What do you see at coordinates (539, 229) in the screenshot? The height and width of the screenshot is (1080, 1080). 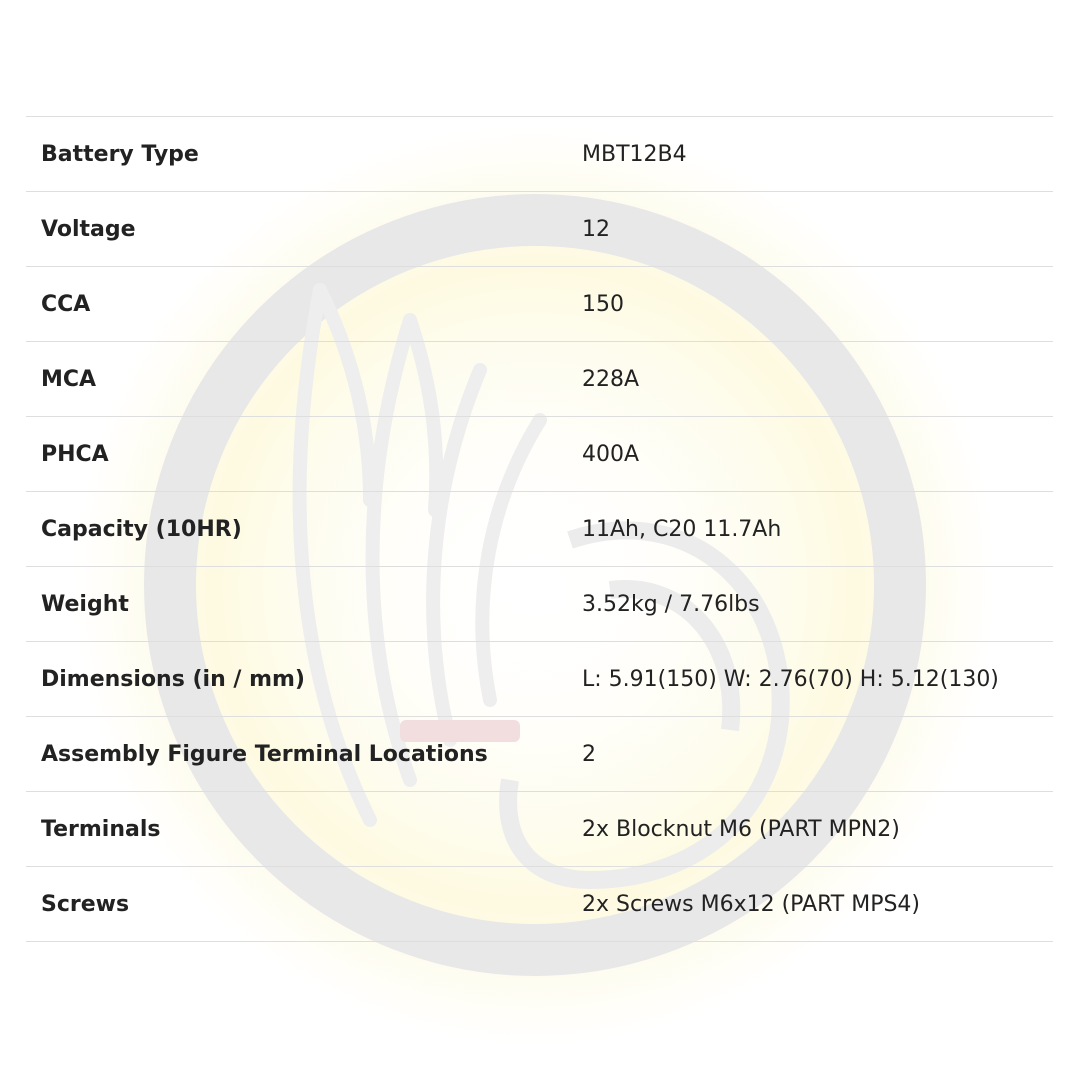 I see `spec-row-voltage: Voltage 12` at bounding box center [539, 229].